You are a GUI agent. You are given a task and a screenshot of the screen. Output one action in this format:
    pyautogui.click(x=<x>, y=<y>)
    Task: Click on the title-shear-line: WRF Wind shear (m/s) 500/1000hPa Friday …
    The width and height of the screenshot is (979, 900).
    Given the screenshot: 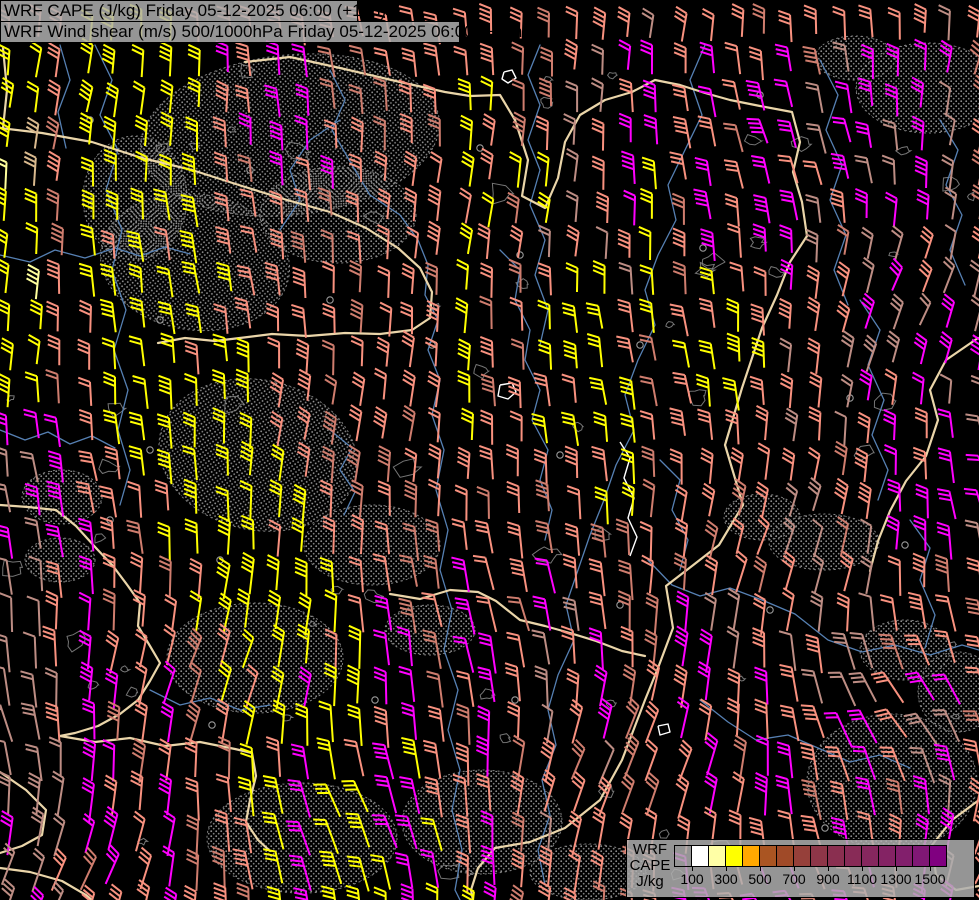 What is the action you would take?
    pyautogui.click(x=264, y=32)
    